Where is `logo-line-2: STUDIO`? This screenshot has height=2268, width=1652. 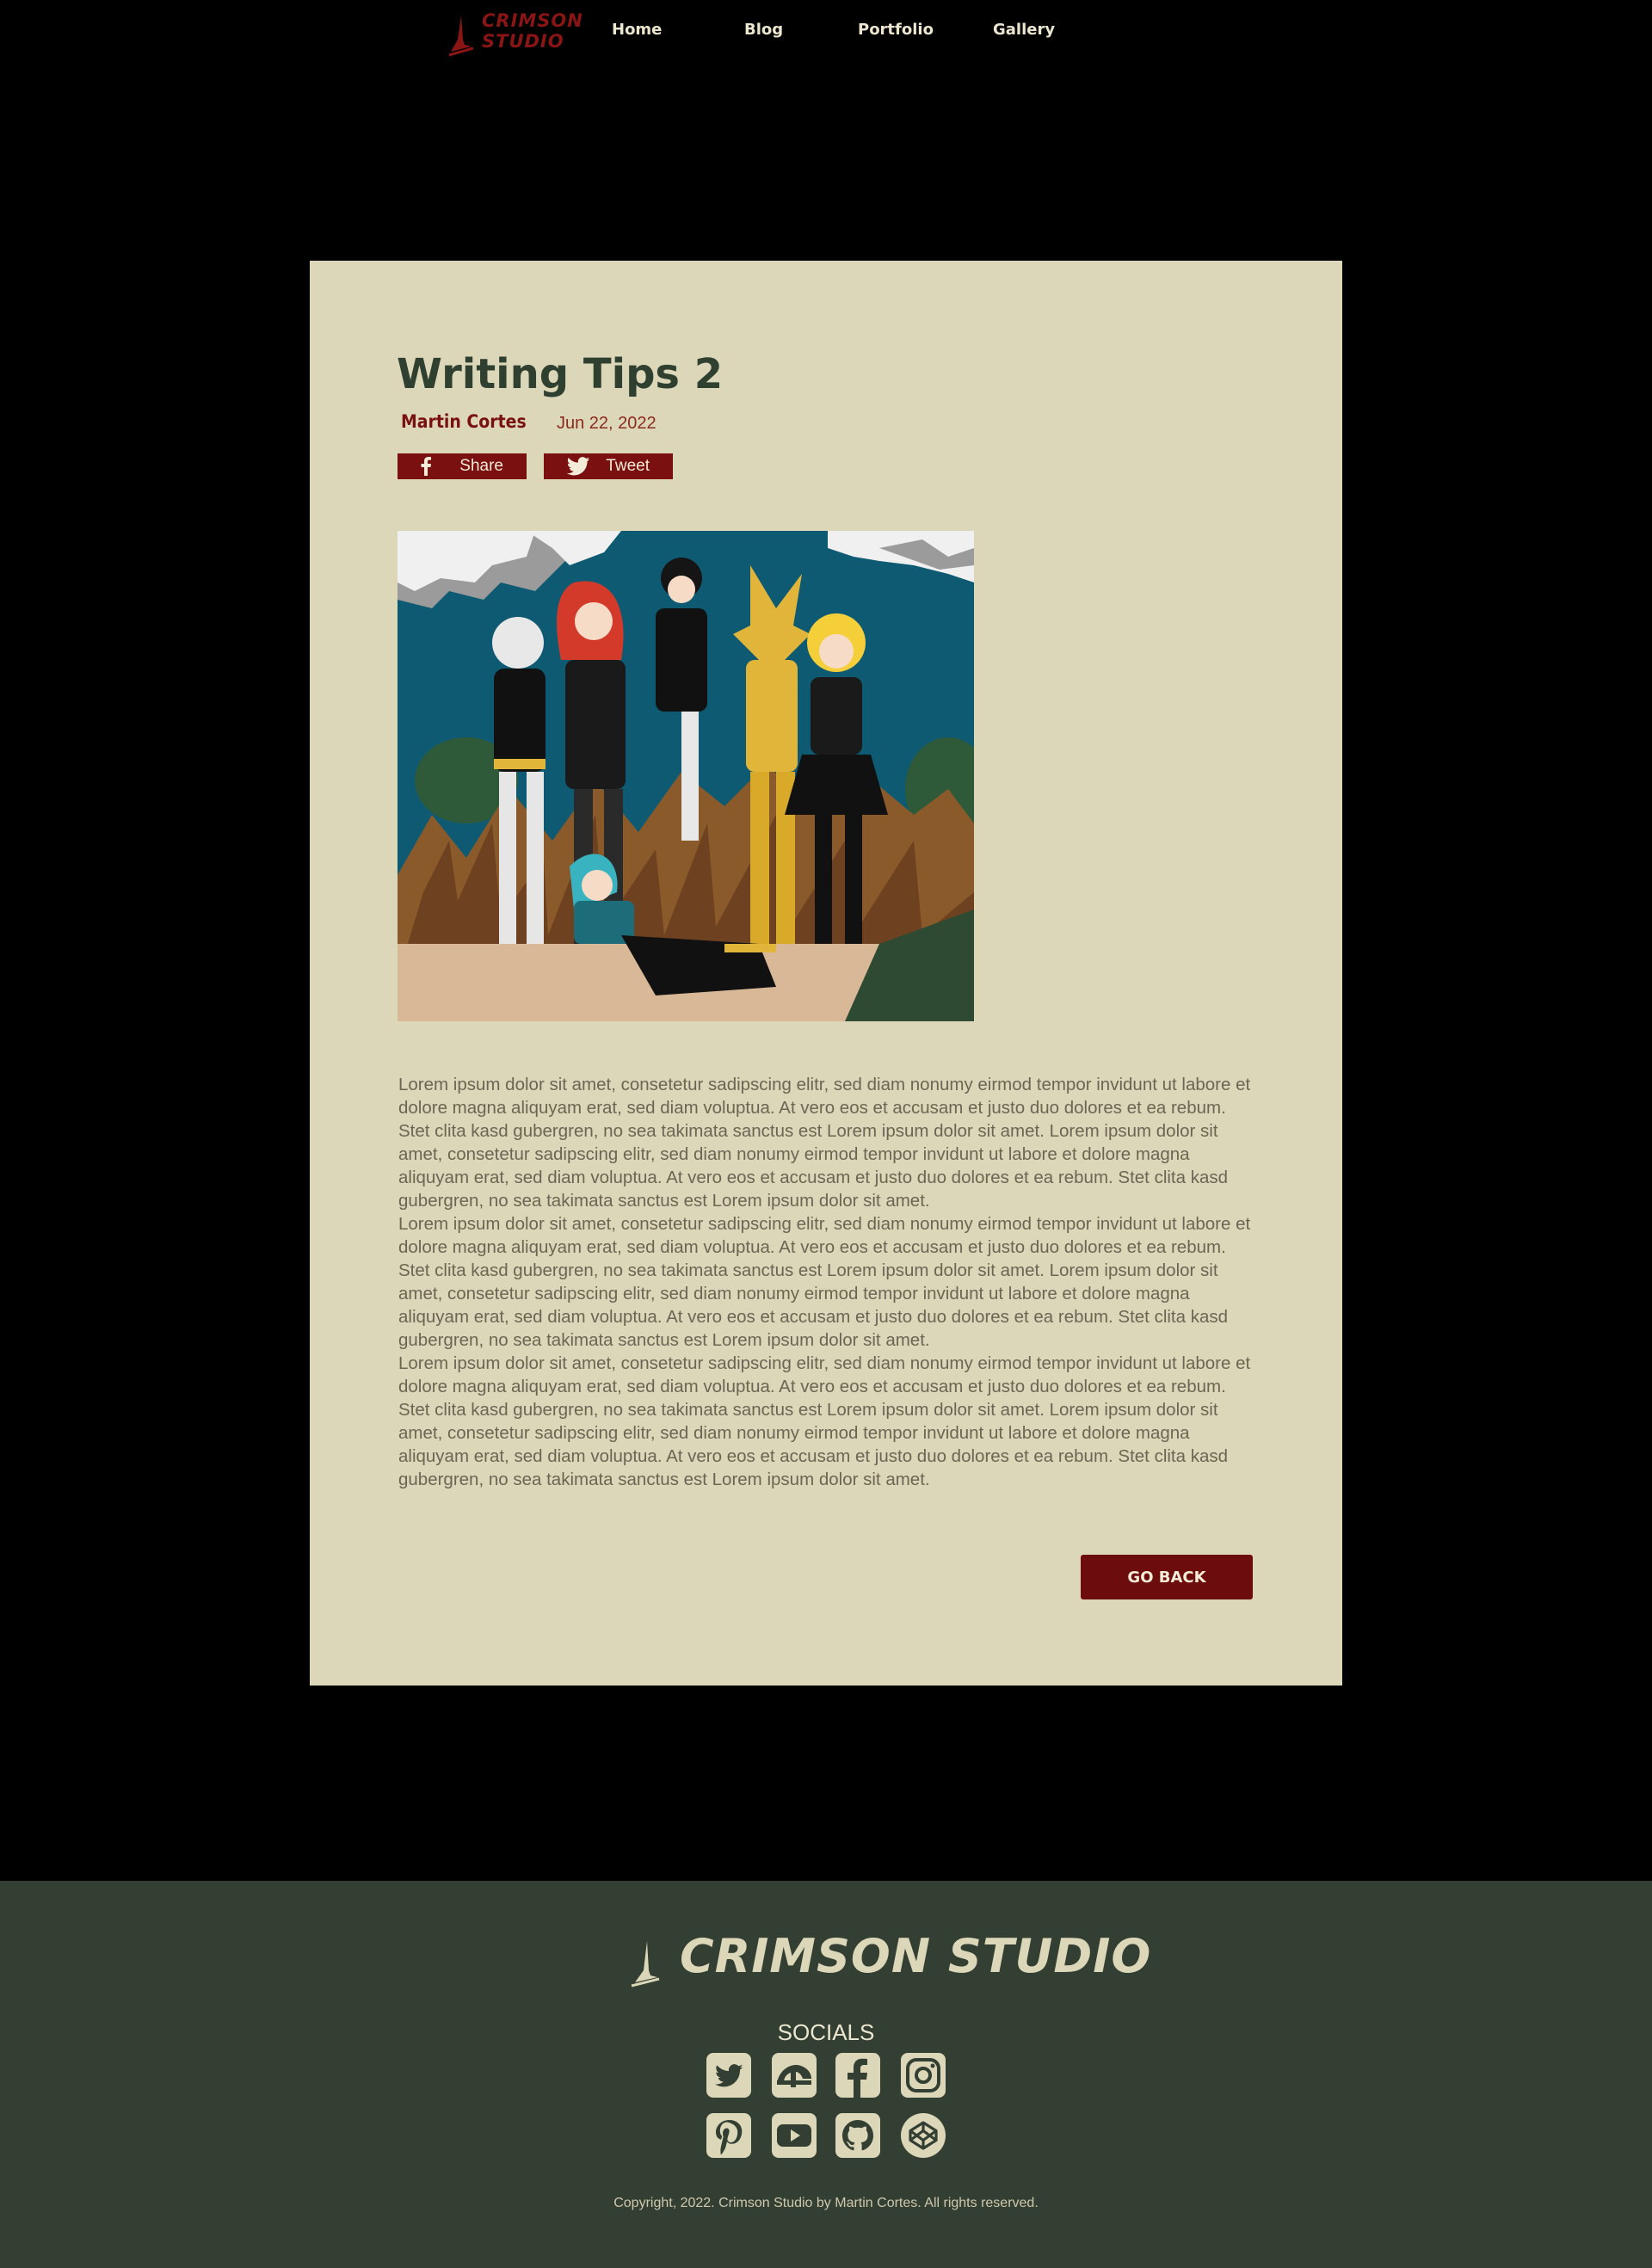
logo-line-2: STUDIO is located at coordinates (523, 41).